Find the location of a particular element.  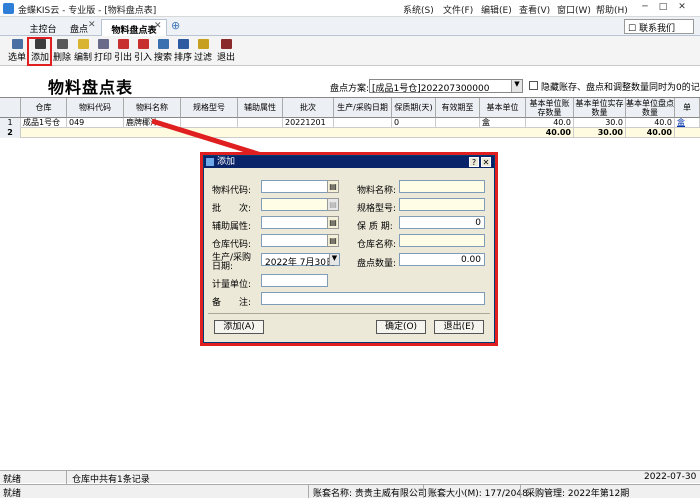

cell-shelf-life: 0 is located at coordinates (414, 123).